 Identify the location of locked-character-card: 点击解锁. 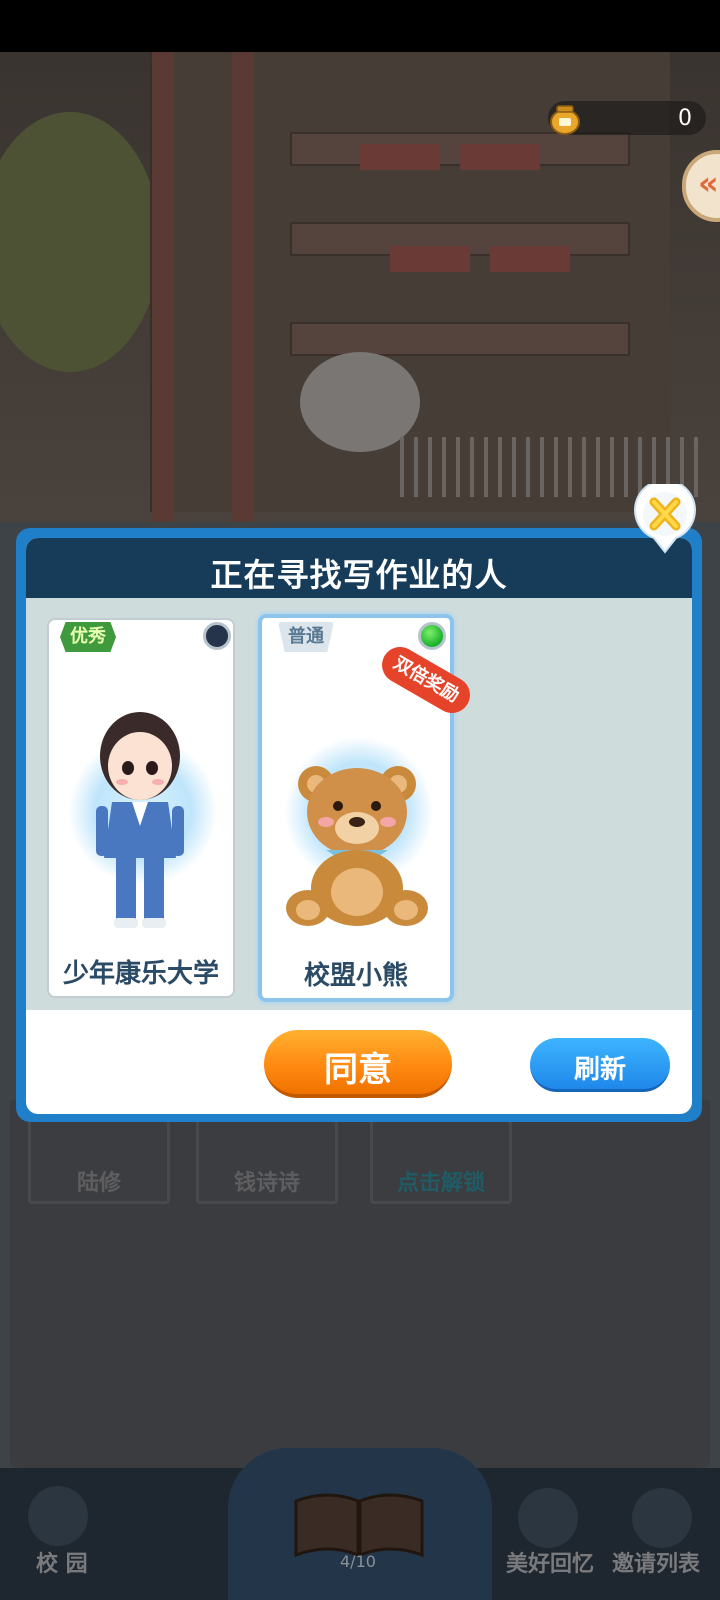
(441, 1161).